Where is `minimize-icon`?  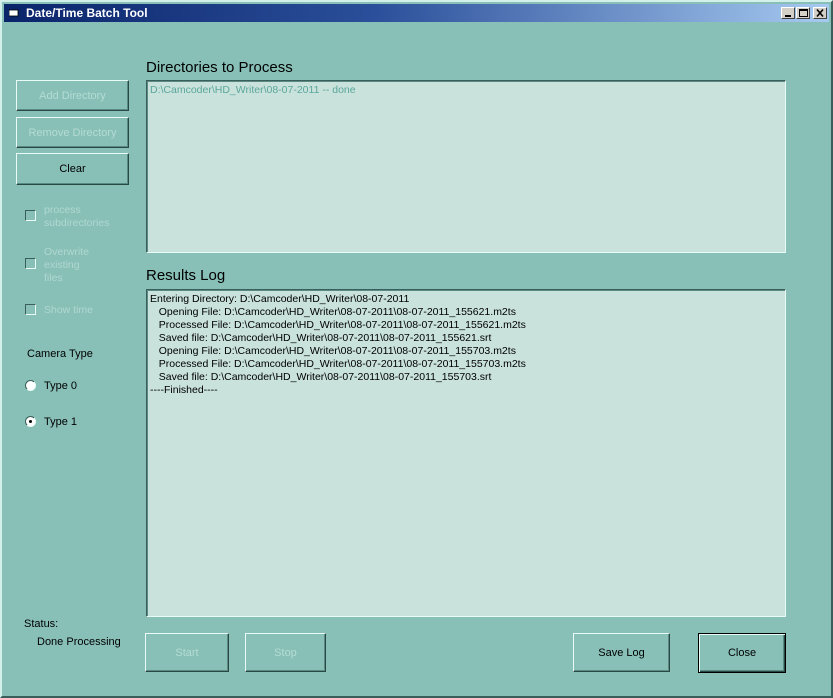
minimize-icon is located at coordinates (788, 16).